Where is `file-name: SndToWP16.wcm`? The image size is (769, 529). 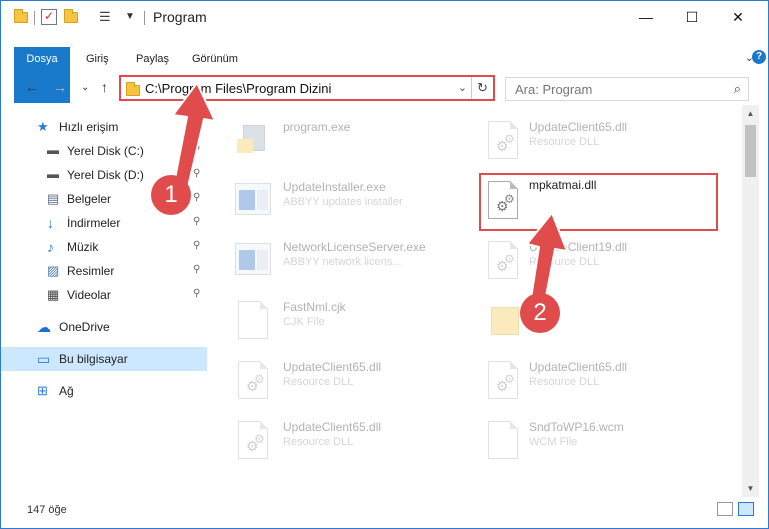
file-name: SndToWP16.wcm is located at coordinates (576, 427).